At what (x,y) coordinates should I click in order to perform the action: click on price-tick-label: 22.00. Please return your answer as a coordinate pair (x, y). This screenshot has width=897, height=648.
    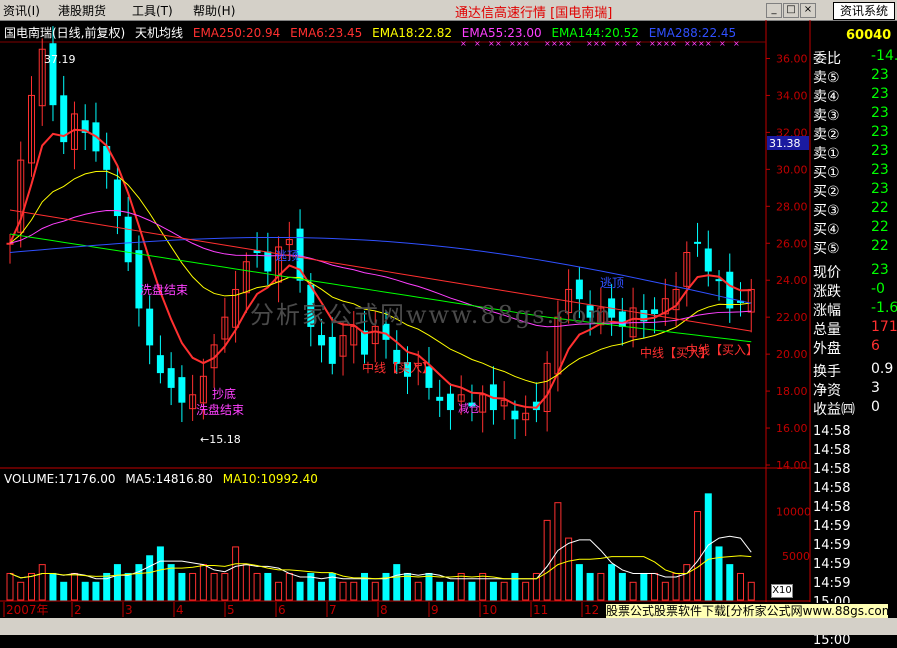
    Looking at the image, I should click on (792, 317).